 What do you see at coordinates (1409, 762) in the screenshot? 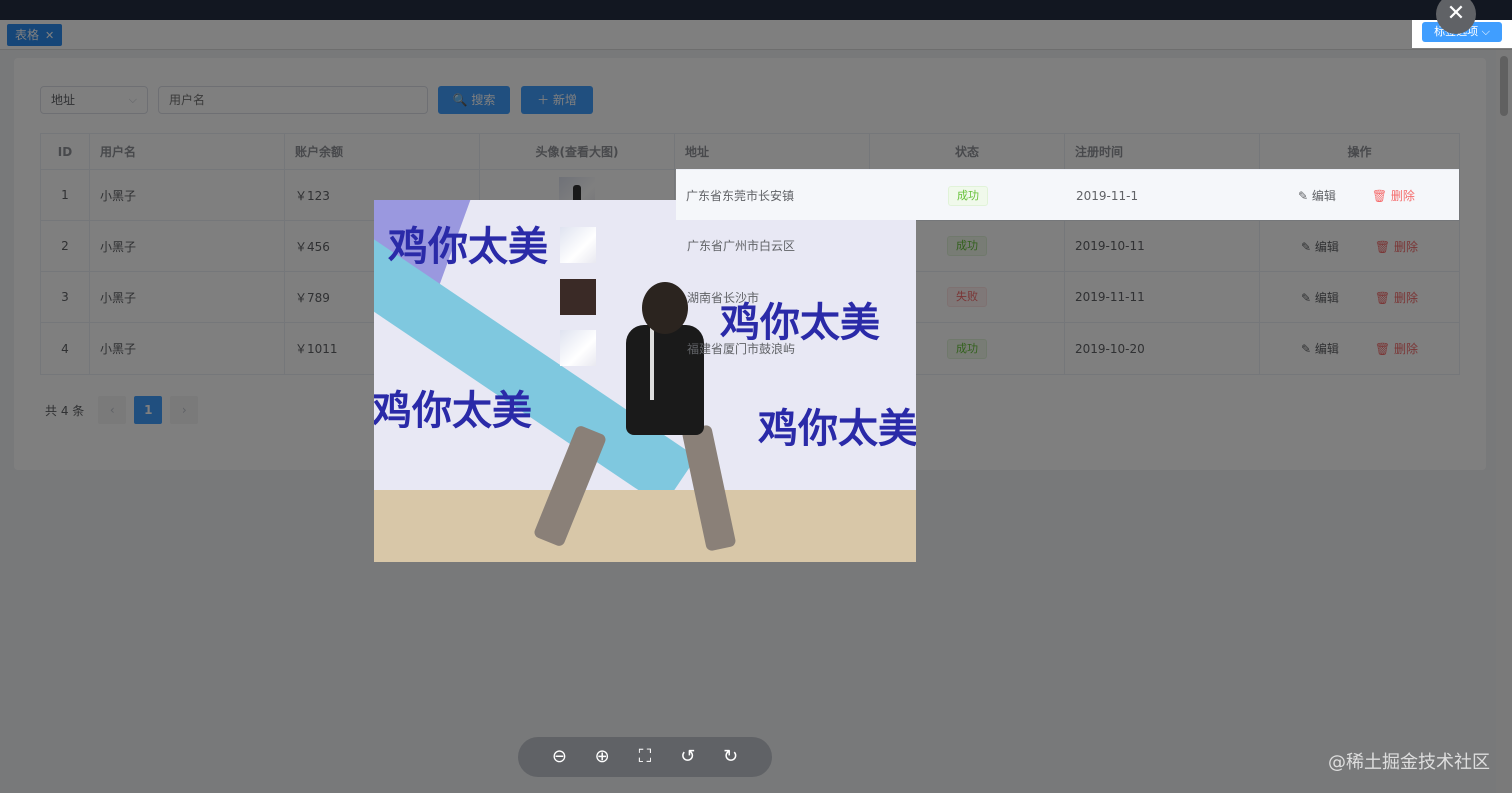
I see `watermark: @稀土掘金技术社区` at bounding box center [1409, 762].